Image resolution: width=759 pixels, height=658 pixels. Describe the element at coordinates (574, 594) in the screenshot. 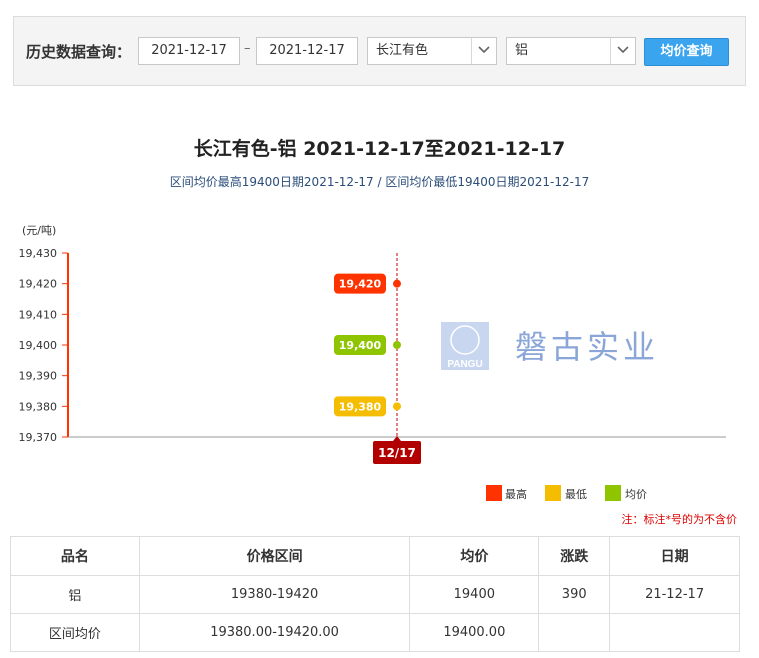

I see `cell-change: 390` at that location.